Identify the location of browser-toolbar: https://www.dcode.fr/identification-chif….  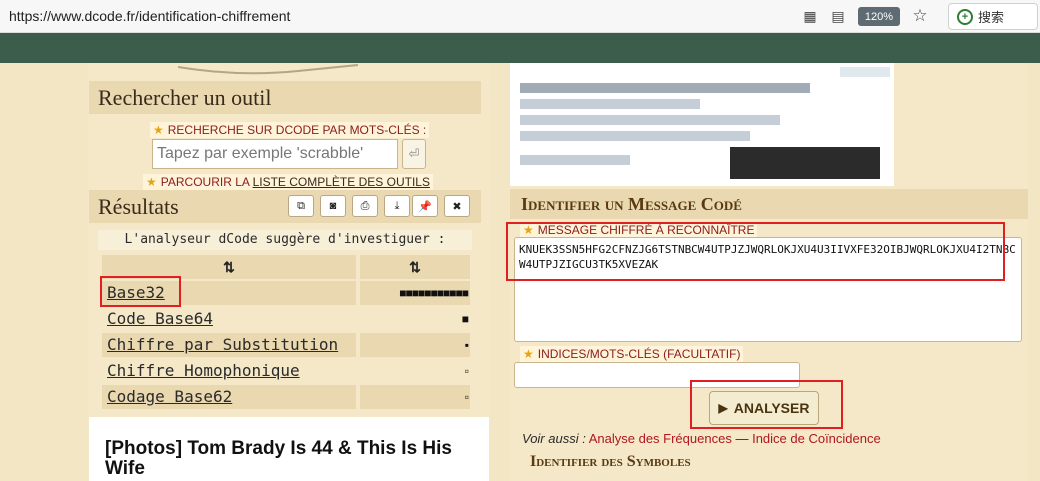
(520, 16).